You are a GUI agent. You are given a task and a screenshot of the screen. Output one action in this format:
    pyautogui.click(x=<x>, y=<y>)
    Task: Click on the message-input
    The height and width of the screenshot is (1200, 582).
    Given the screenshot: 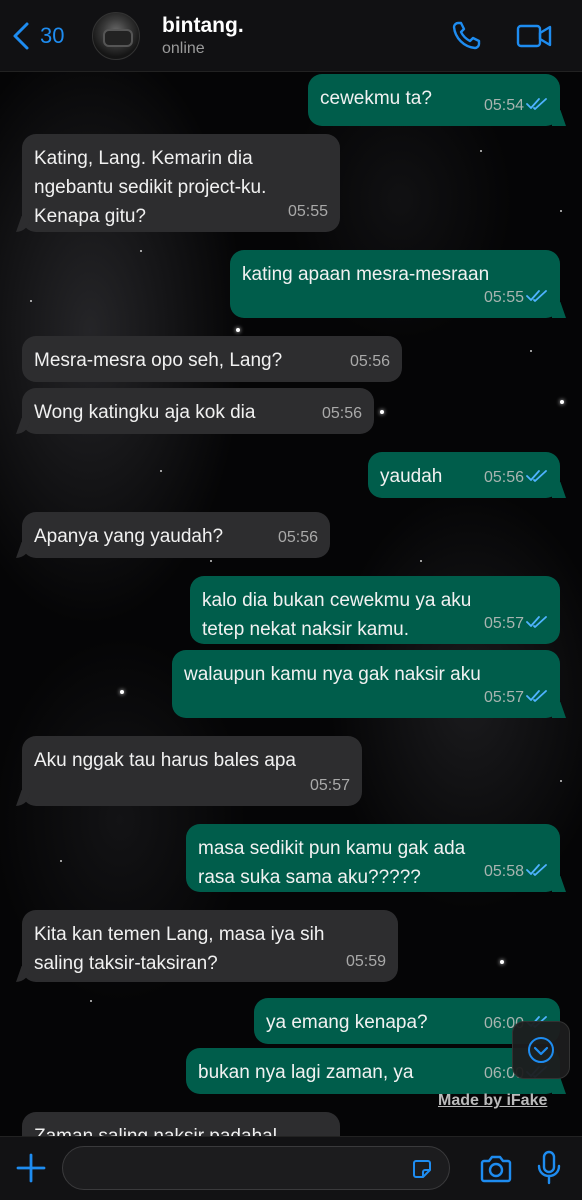 What is the action you would take?
    pyautogui.click(x=256, y=1168)
    